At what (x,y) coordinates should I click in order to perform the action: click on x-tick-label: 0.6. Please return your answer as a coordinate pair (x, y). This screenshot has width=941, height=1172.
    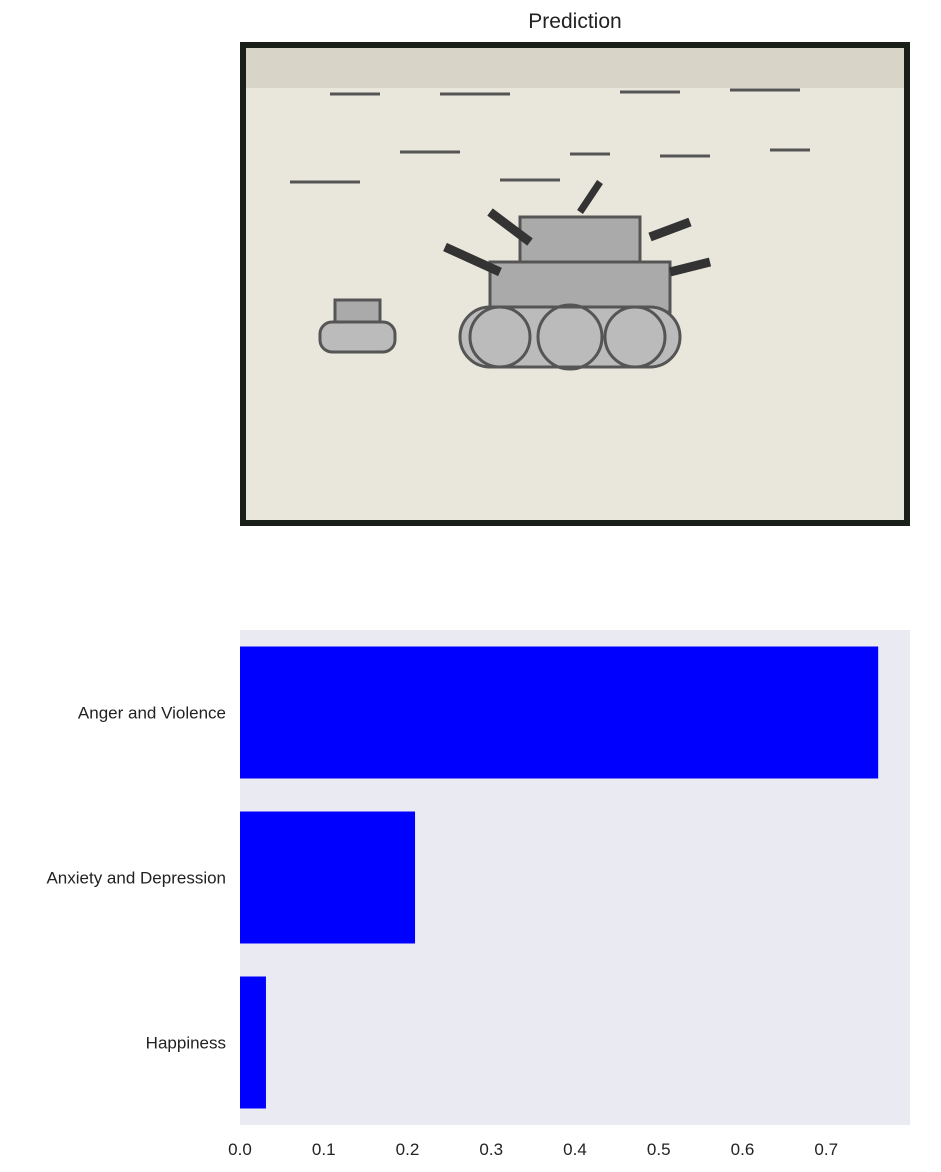
    Looking at the image, I should click on (743, 1149).